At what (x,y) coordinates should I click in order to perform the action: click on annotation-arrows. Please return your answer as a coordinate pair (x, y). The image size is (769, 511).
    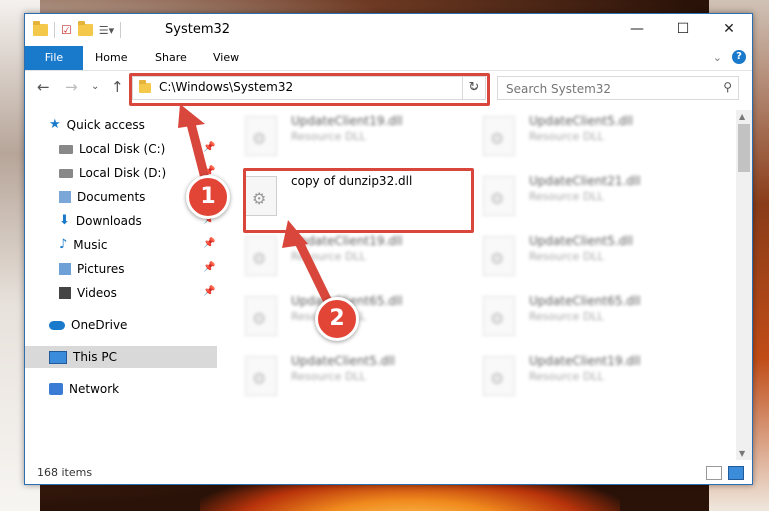
    Looking at the image, I should click on (258, 210).